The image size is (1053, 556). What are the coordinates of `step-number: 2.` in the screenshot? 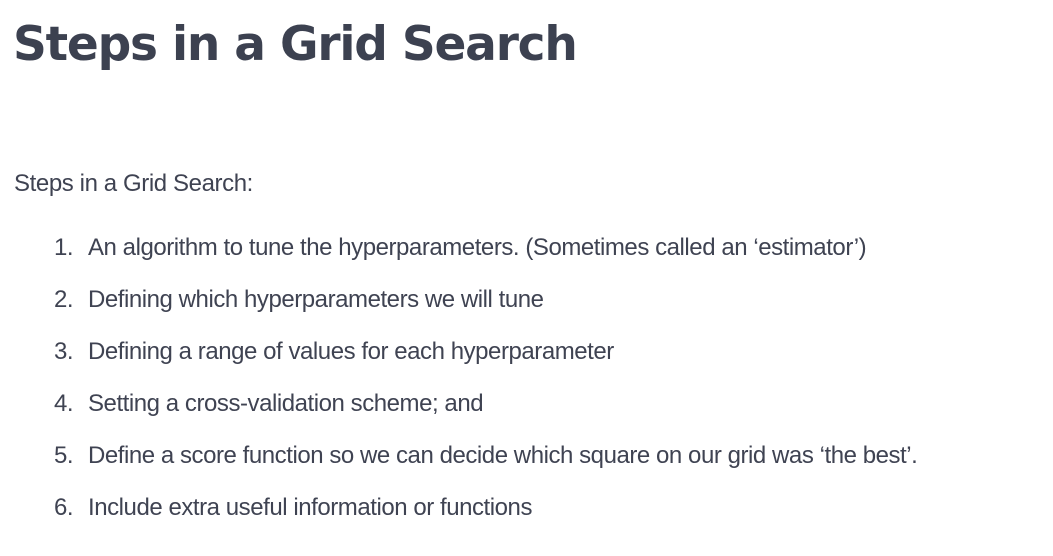 It's located at (64, 299).